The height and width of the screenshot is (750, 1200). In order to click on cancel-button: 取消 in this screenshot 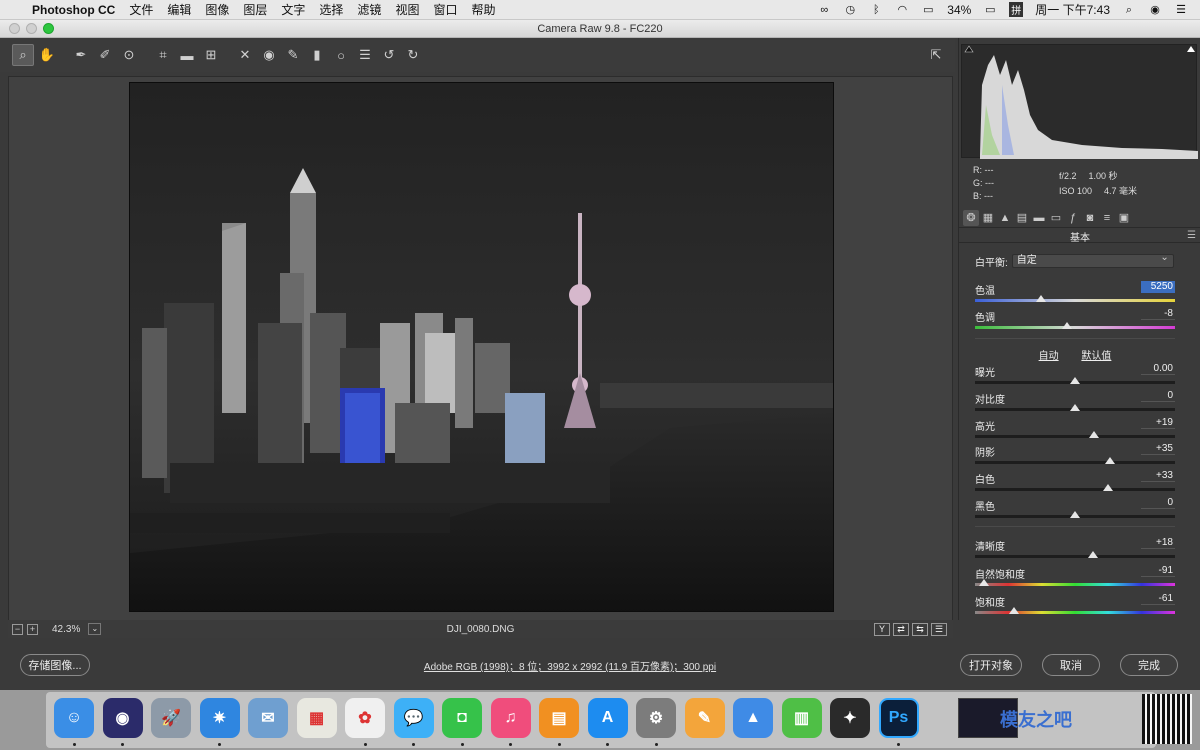, I will do `click(1071, 665)`.